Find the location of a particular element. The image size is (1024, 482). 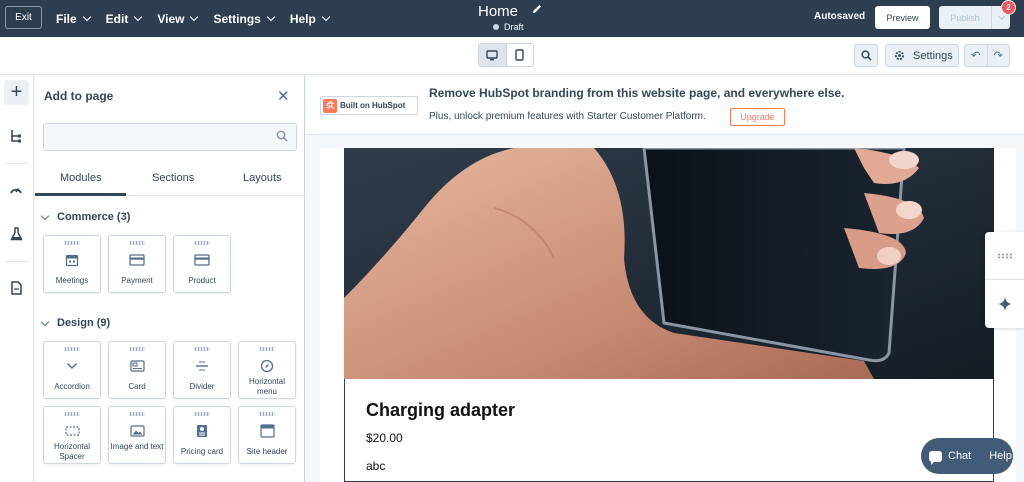

product-details: Charging adapter $20.00 abc is located at coordinates (669, 430).